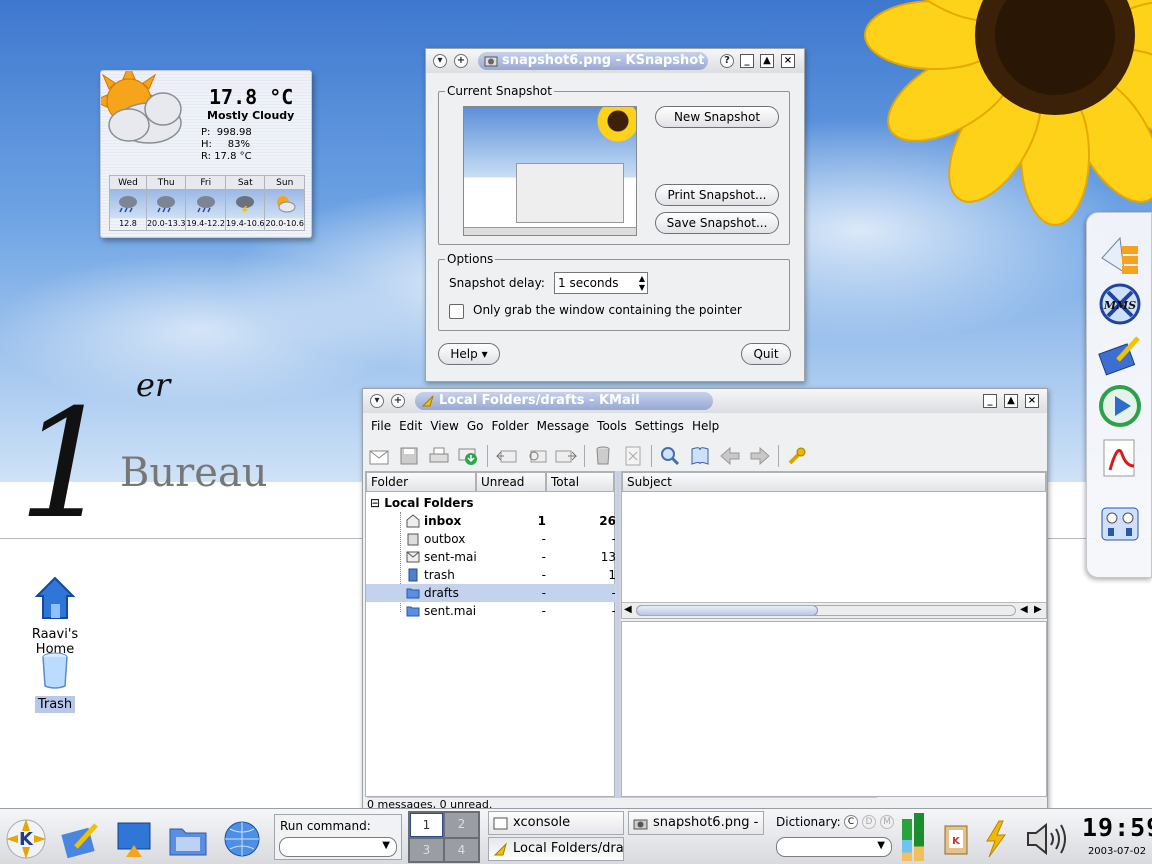 The image size is (1152, 864). Describe the element at coordinates (379, 456) in the screenshot. I see `new-message-icon` at that location.